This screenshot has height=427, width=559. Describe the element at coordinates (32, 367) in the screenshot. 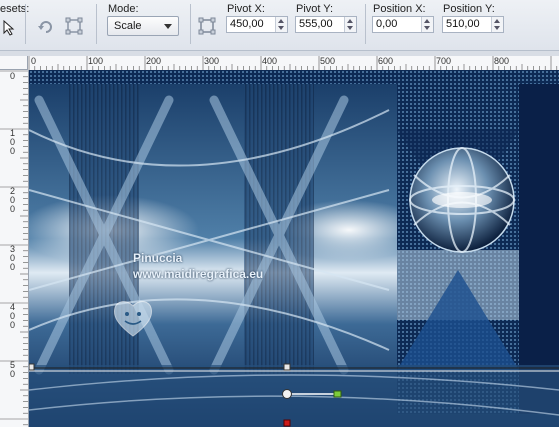

I see `left-handle` at that location.